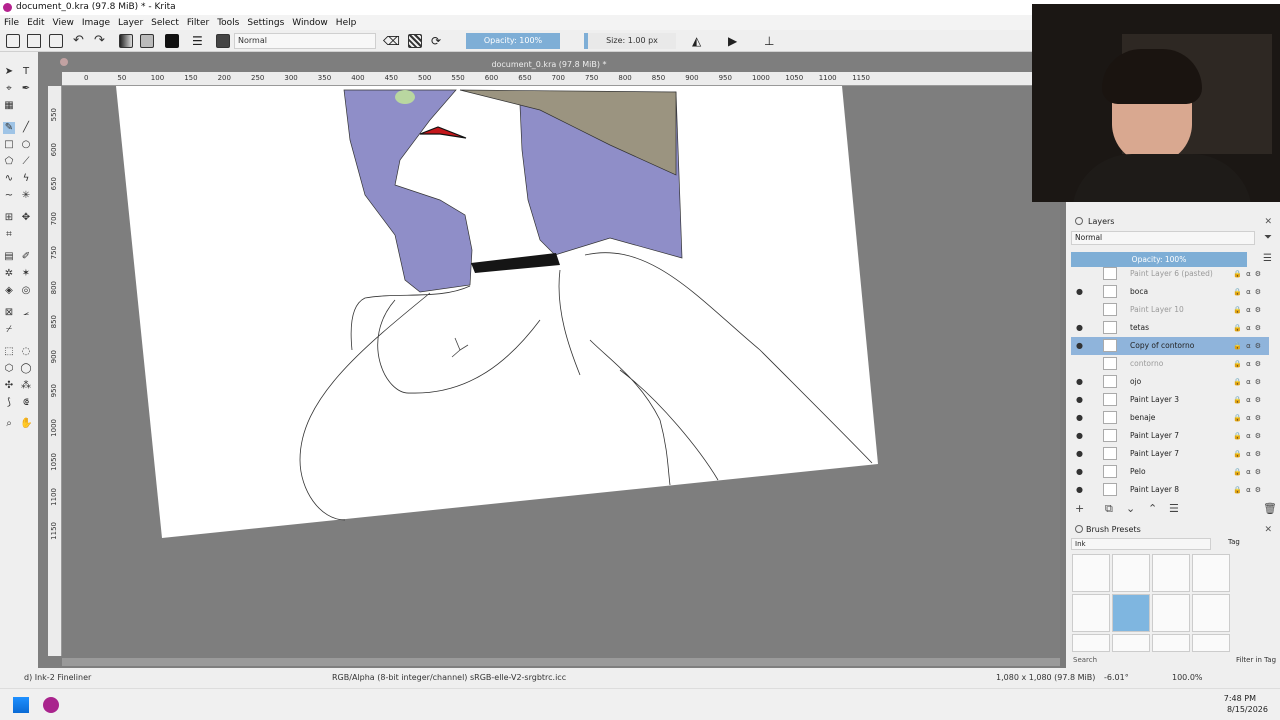  What do you see at coordinates (1234, 542) in the screenshot?
I see `tag-button: Tag` at bounding box center [1234, 542].